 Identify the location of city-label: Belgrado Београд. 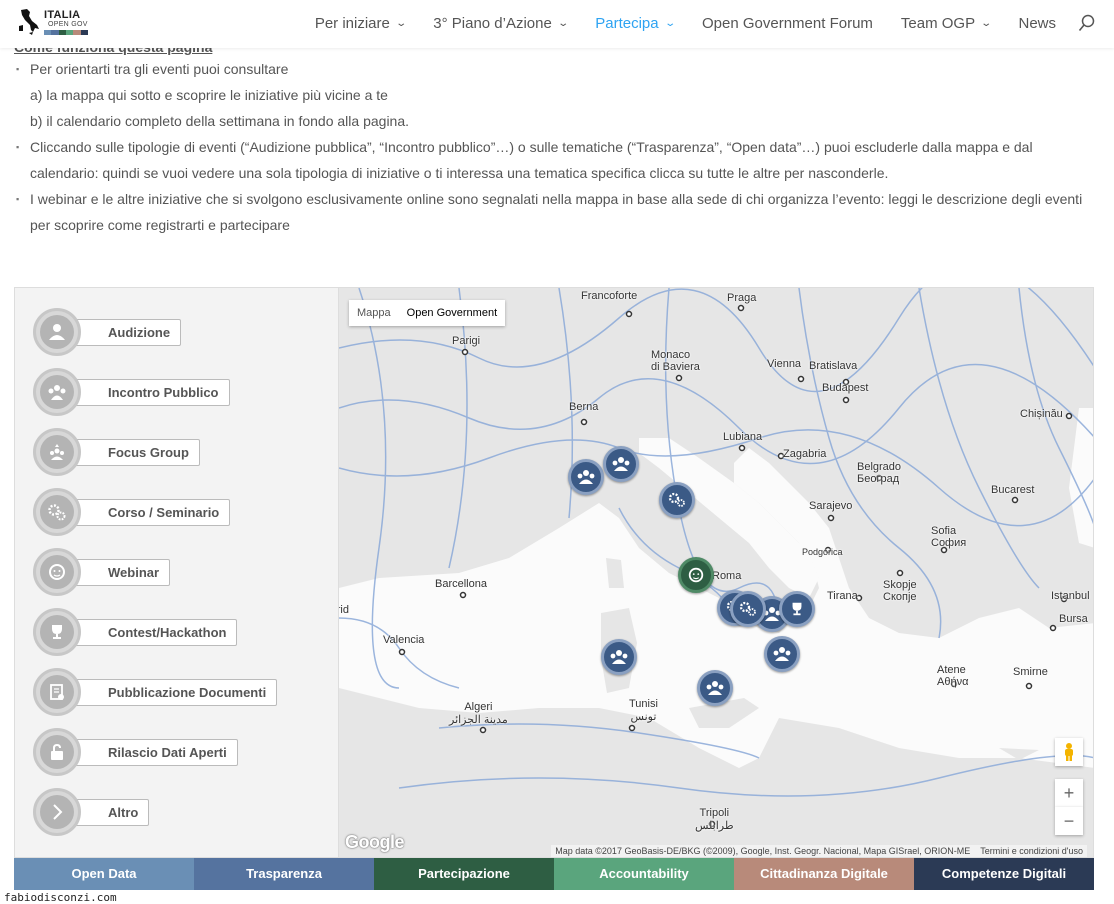
(879, 473).